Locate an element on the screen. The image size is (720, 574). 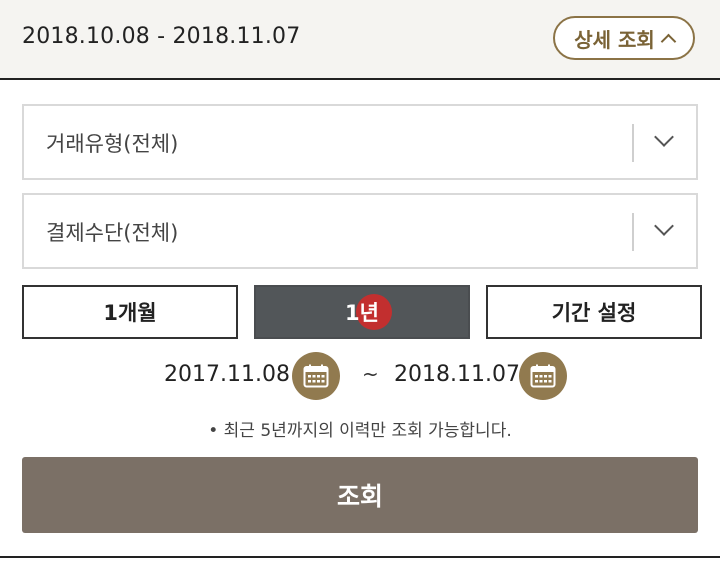
date-range-summary: 2018.10.08 - 2018.11.07 is located at coordinates (161, 36).